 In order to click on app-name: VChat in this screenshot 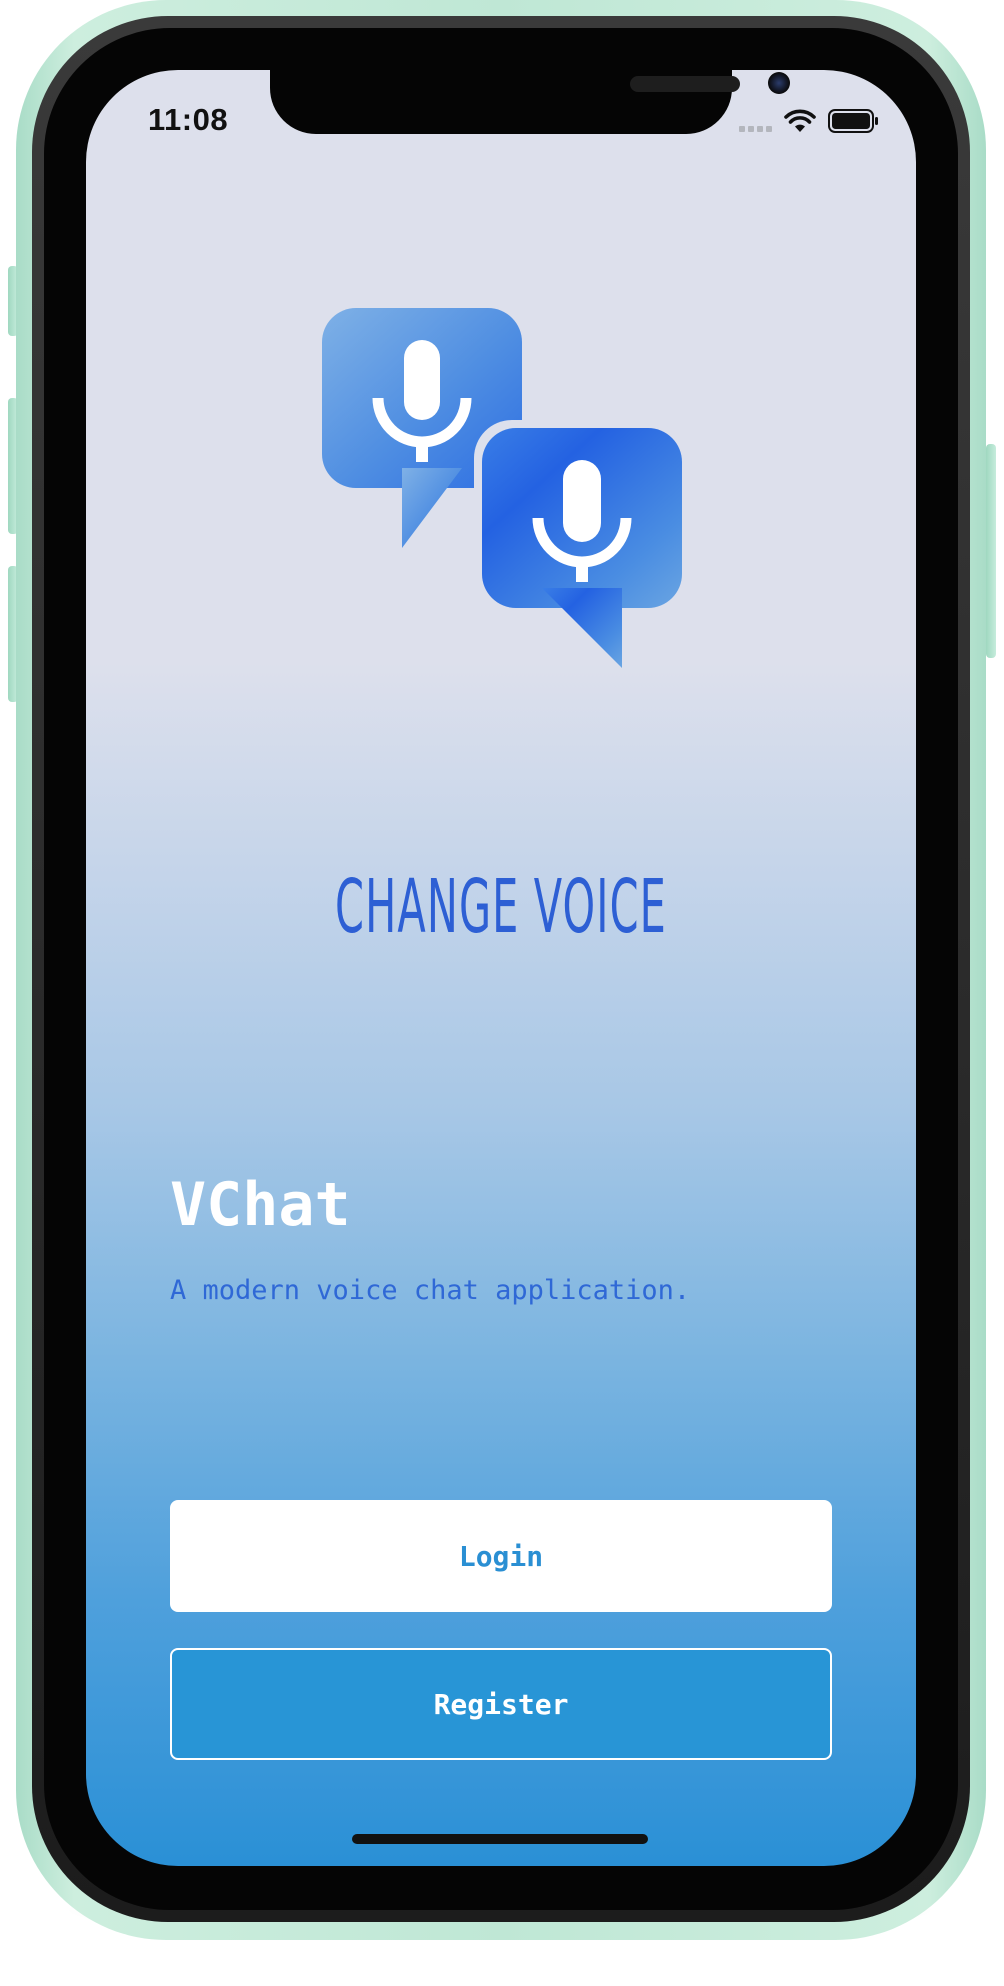, I will do `click(260, 1205)`.